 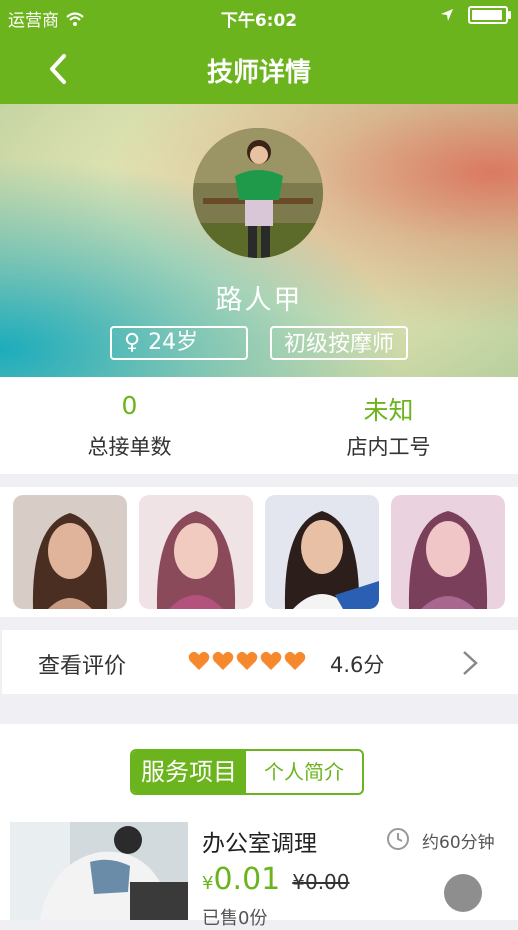 What do you see at coordinates (259, 844) in the screenshot?
I see `service-name: 办公室调理` at bounding box center [259, 844].